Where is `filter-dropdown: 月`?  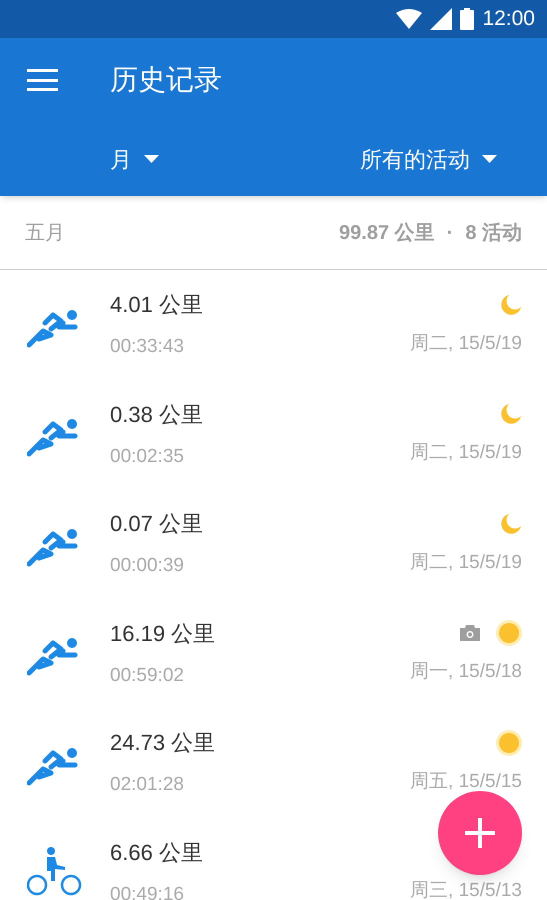
filter-dropdown: 月 is located at coordinates (134, 159).